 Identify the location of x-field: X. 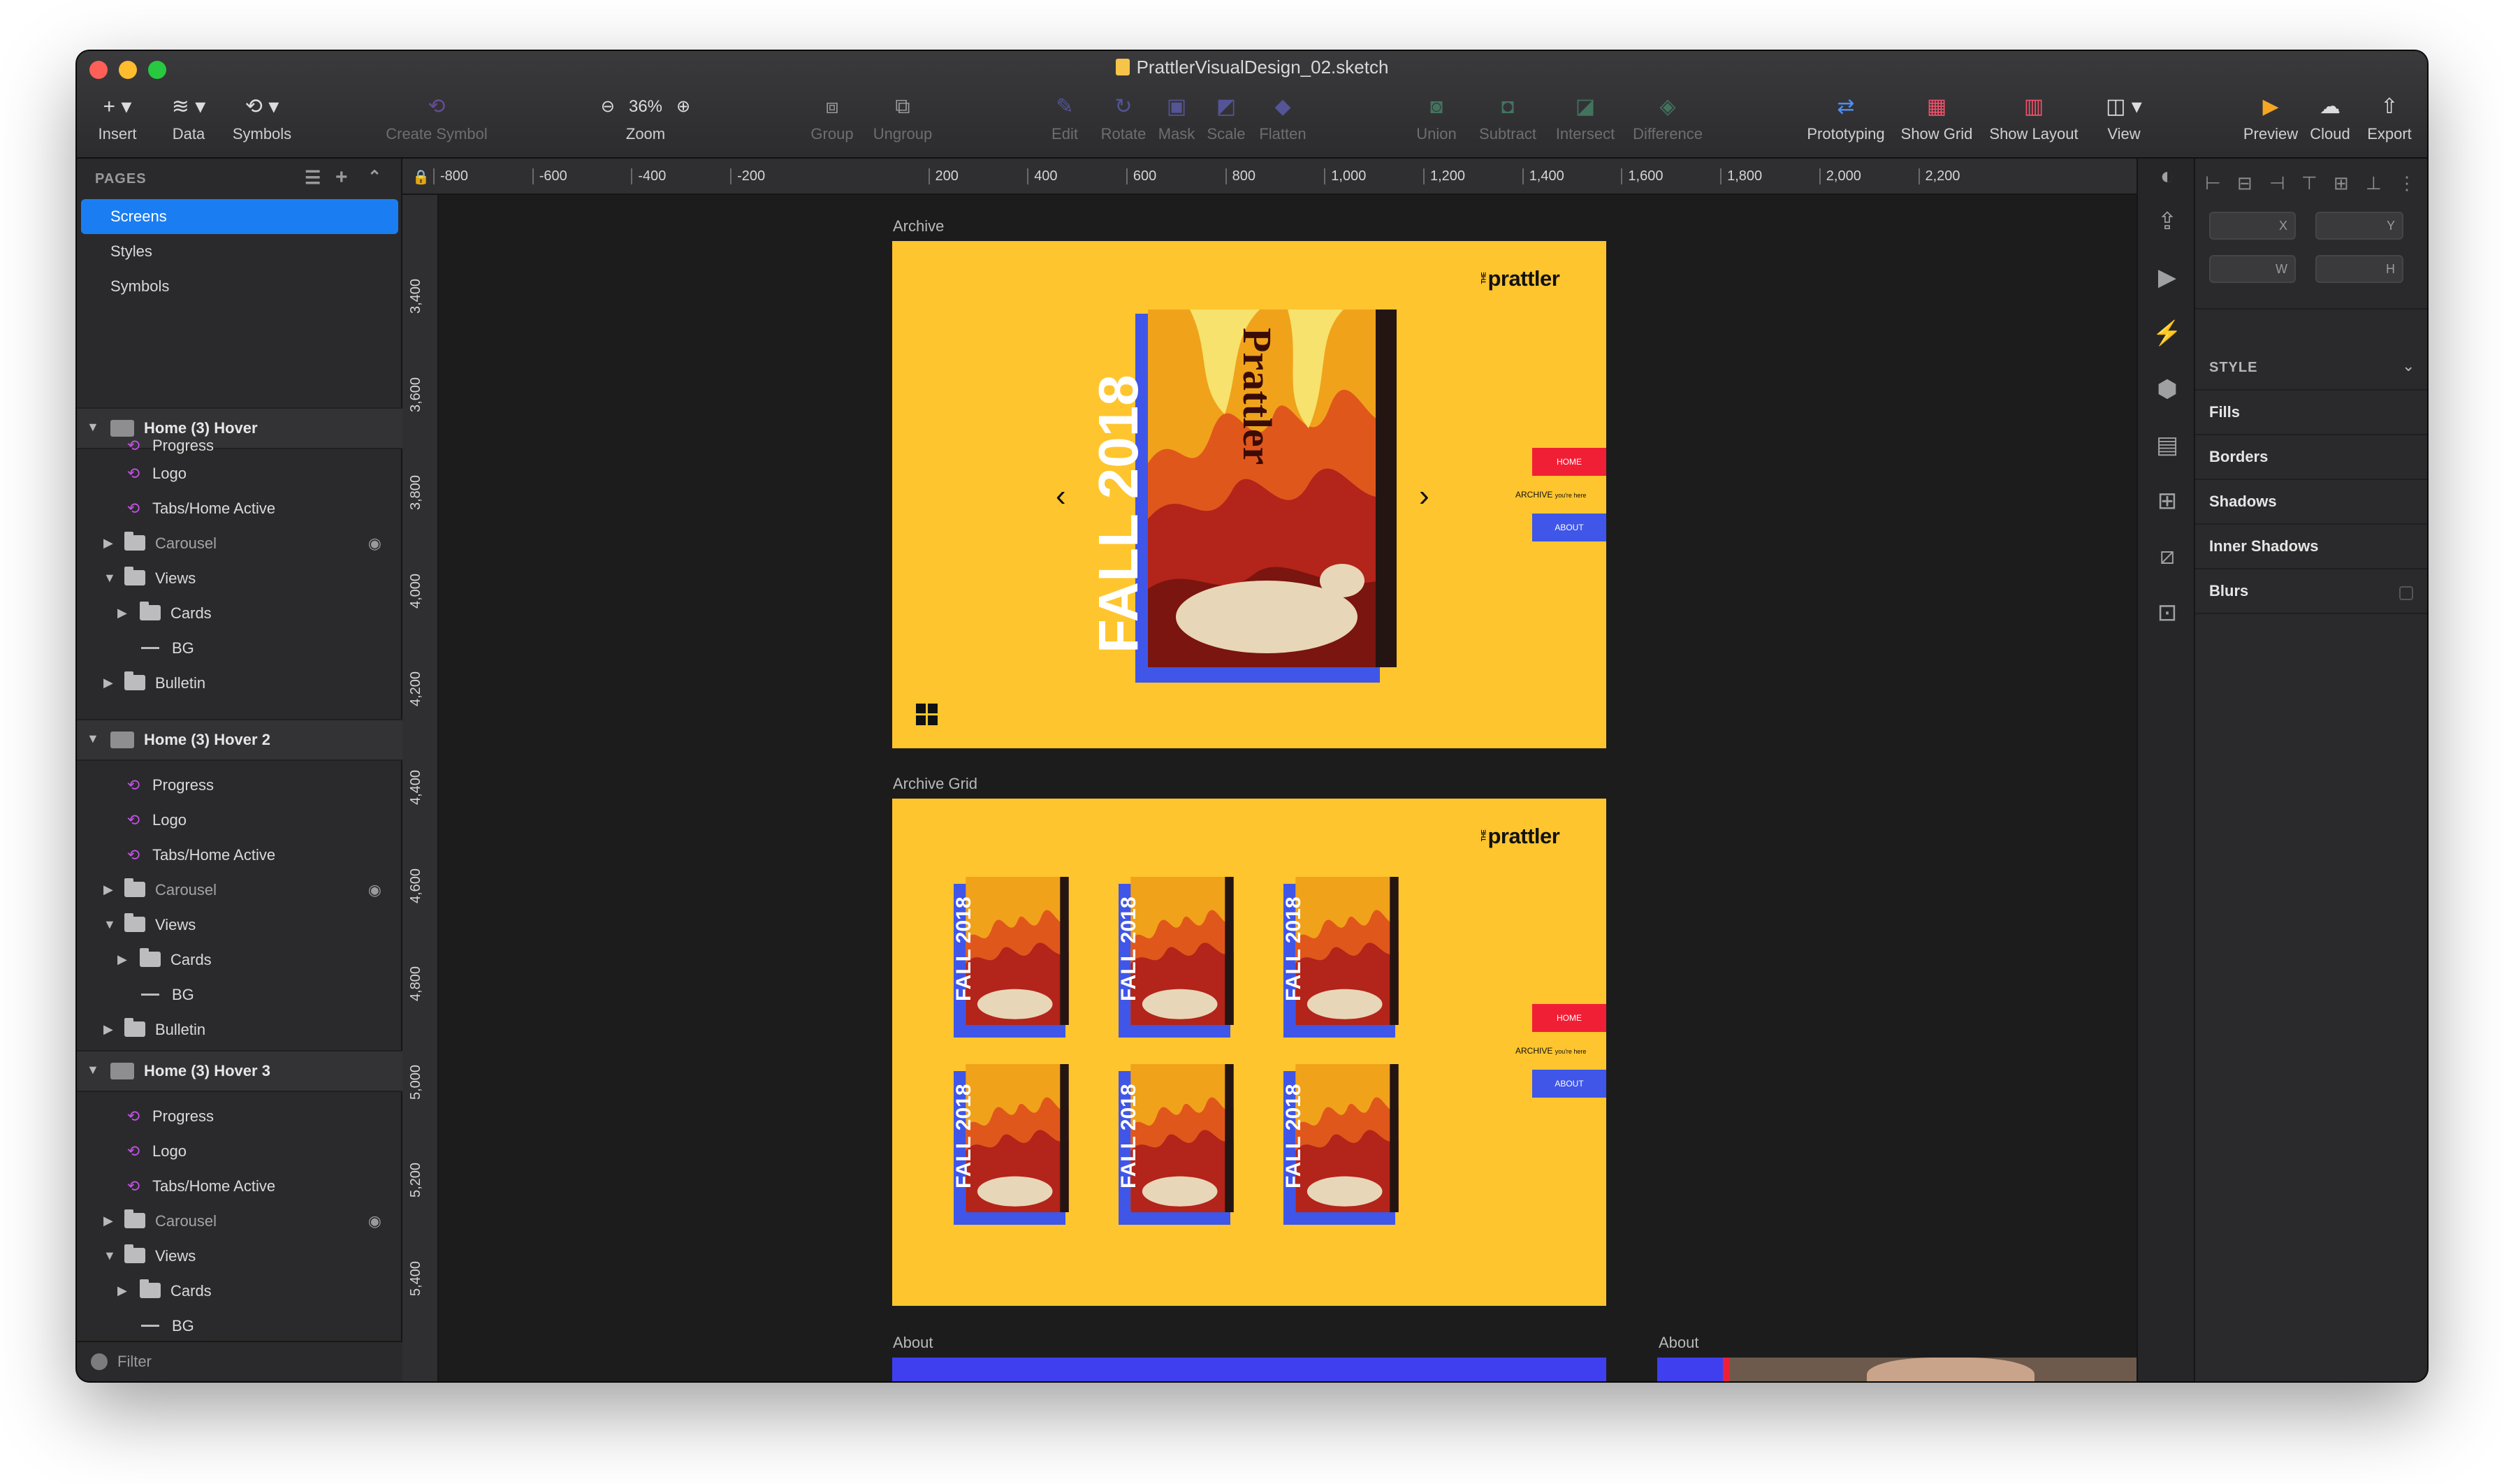
(2252, 226).